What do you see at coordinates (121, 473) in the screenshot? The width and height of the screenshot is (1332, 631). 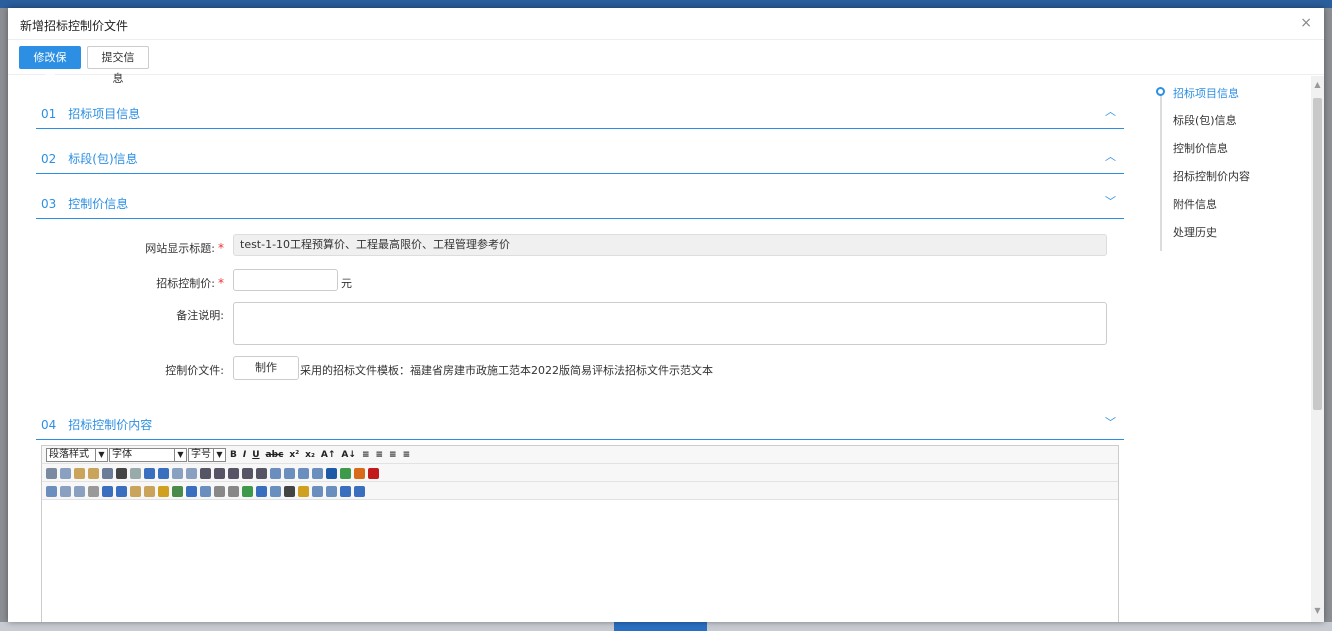 I see `delete-icon` at bounding box center [121, 473].